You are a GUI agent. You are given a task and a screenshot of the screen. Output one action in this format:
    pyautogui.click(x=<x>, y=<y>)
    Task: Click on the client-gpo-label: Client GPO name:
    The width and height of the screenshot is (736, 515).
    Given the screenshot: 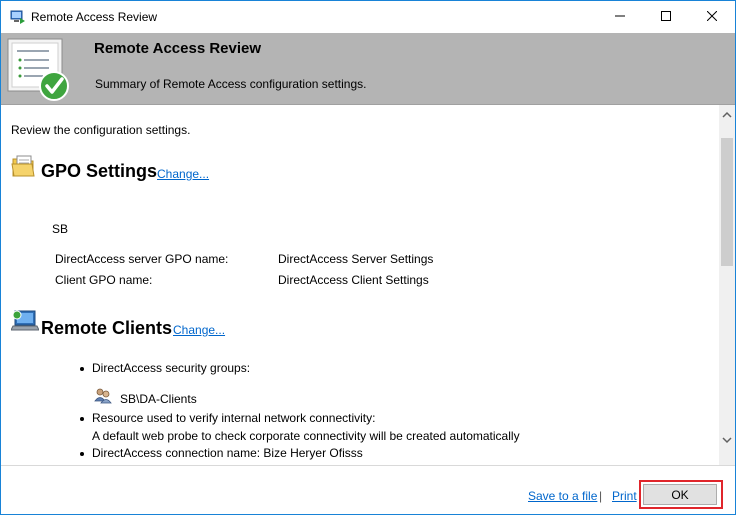 What is the action you would take?
    pyautogui.click(x=104, y=280)
    